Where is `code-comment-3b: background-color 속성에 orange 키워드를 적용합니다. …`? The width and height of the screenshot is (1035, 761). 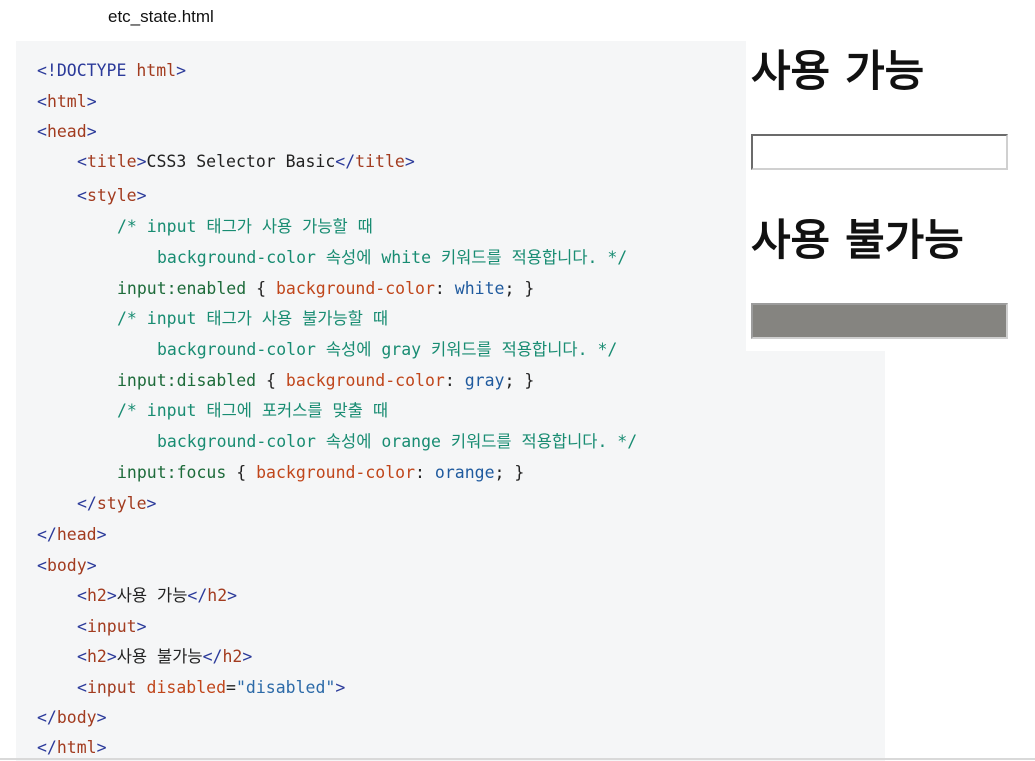
code-comment-3b: background-color 속성에 orange 키워드를 적용합니다. … is located at coordinates (397, 441).